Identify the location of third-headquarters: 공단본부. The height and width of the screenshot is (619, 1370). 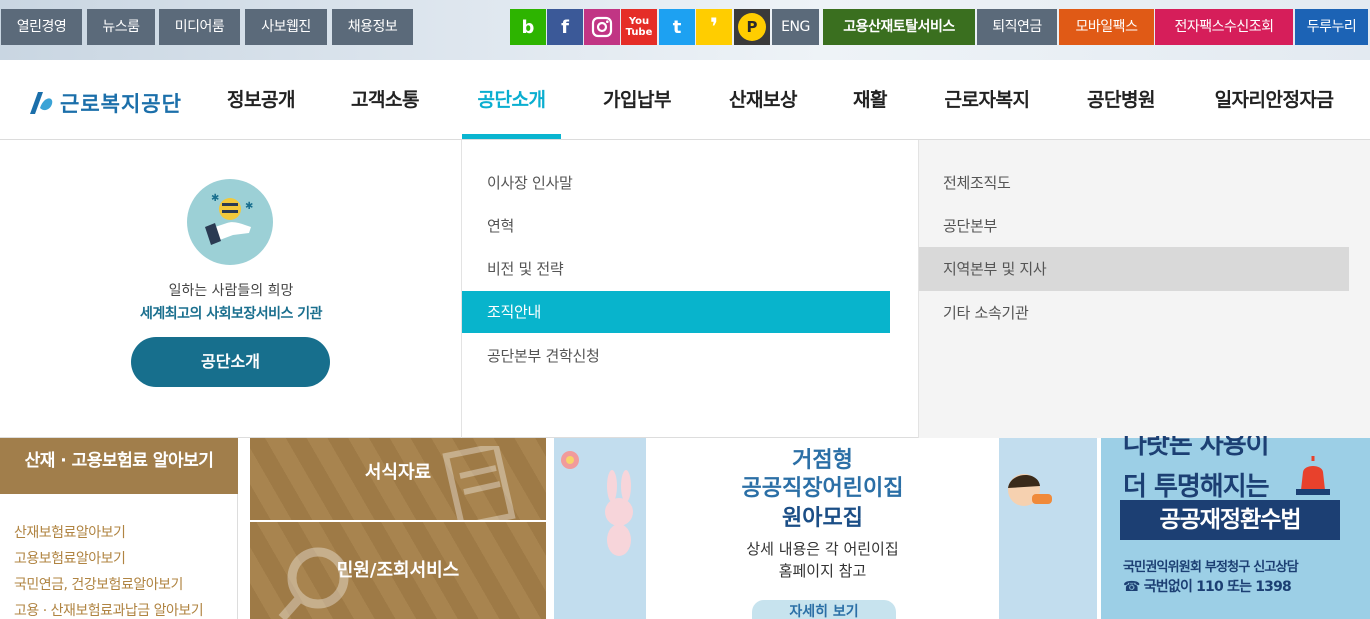
(1134, 226).